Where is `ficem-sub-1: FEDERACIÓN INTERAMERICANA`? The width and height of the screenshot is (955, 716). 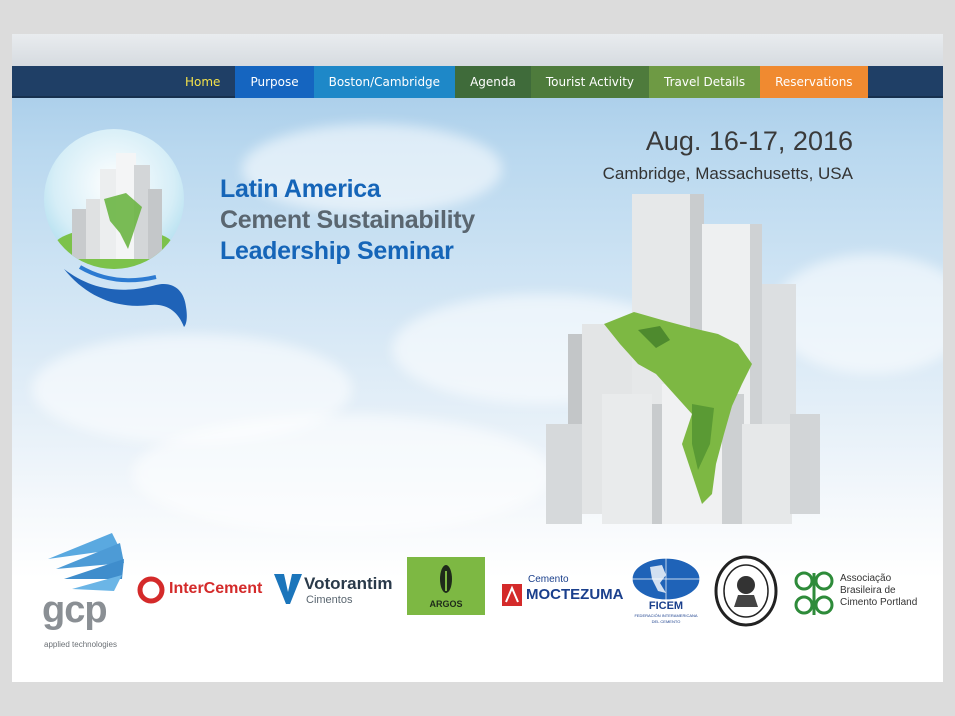 ficem-sub-1: FEDERACIÓN INTERAMERICANA is located at coordinates (666, 615).